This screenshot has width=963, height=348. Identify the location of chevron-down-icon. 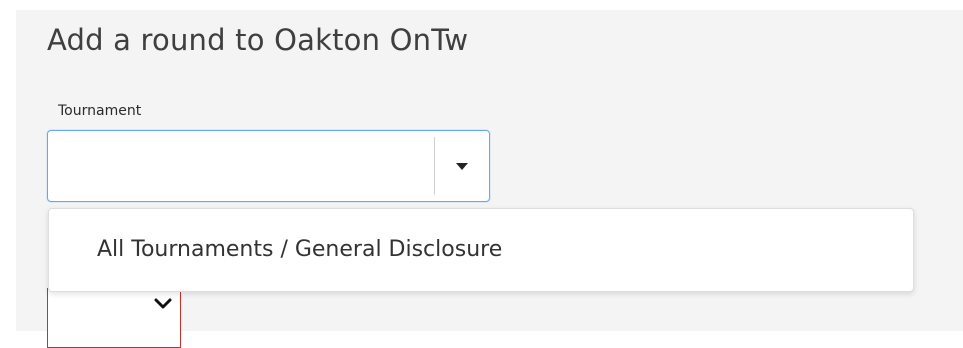
(163, 303).